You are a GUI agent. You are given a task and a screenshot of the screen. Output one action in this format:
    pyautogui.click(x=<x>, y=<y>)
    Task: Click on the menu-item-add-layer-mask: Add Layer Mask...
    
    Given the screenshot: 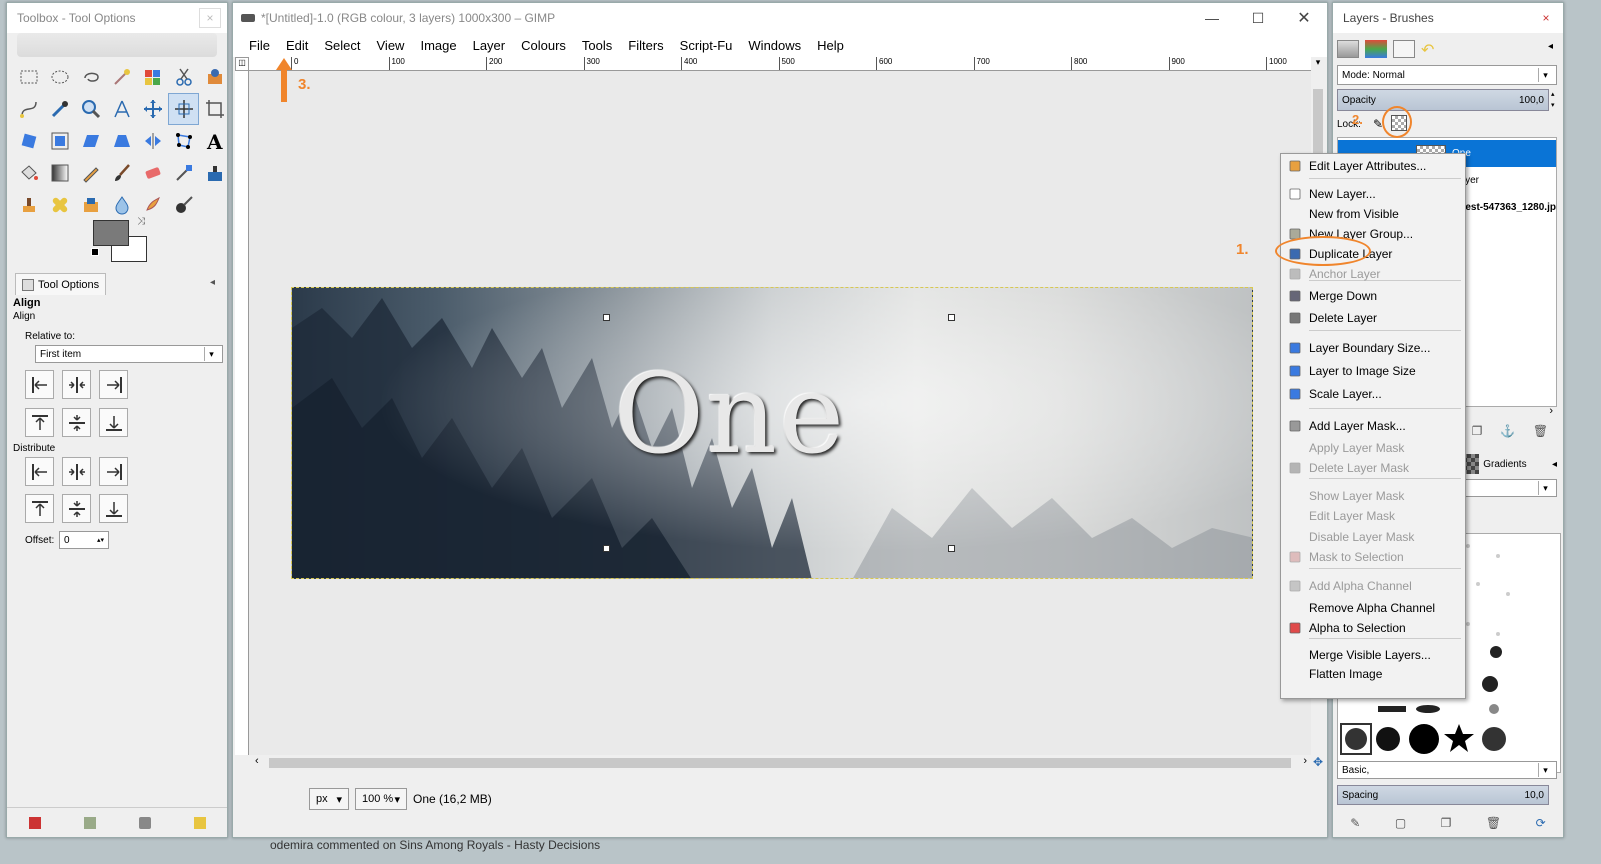 What is the action you would take?
    pyautogui.click(x=1373, y=426)
    